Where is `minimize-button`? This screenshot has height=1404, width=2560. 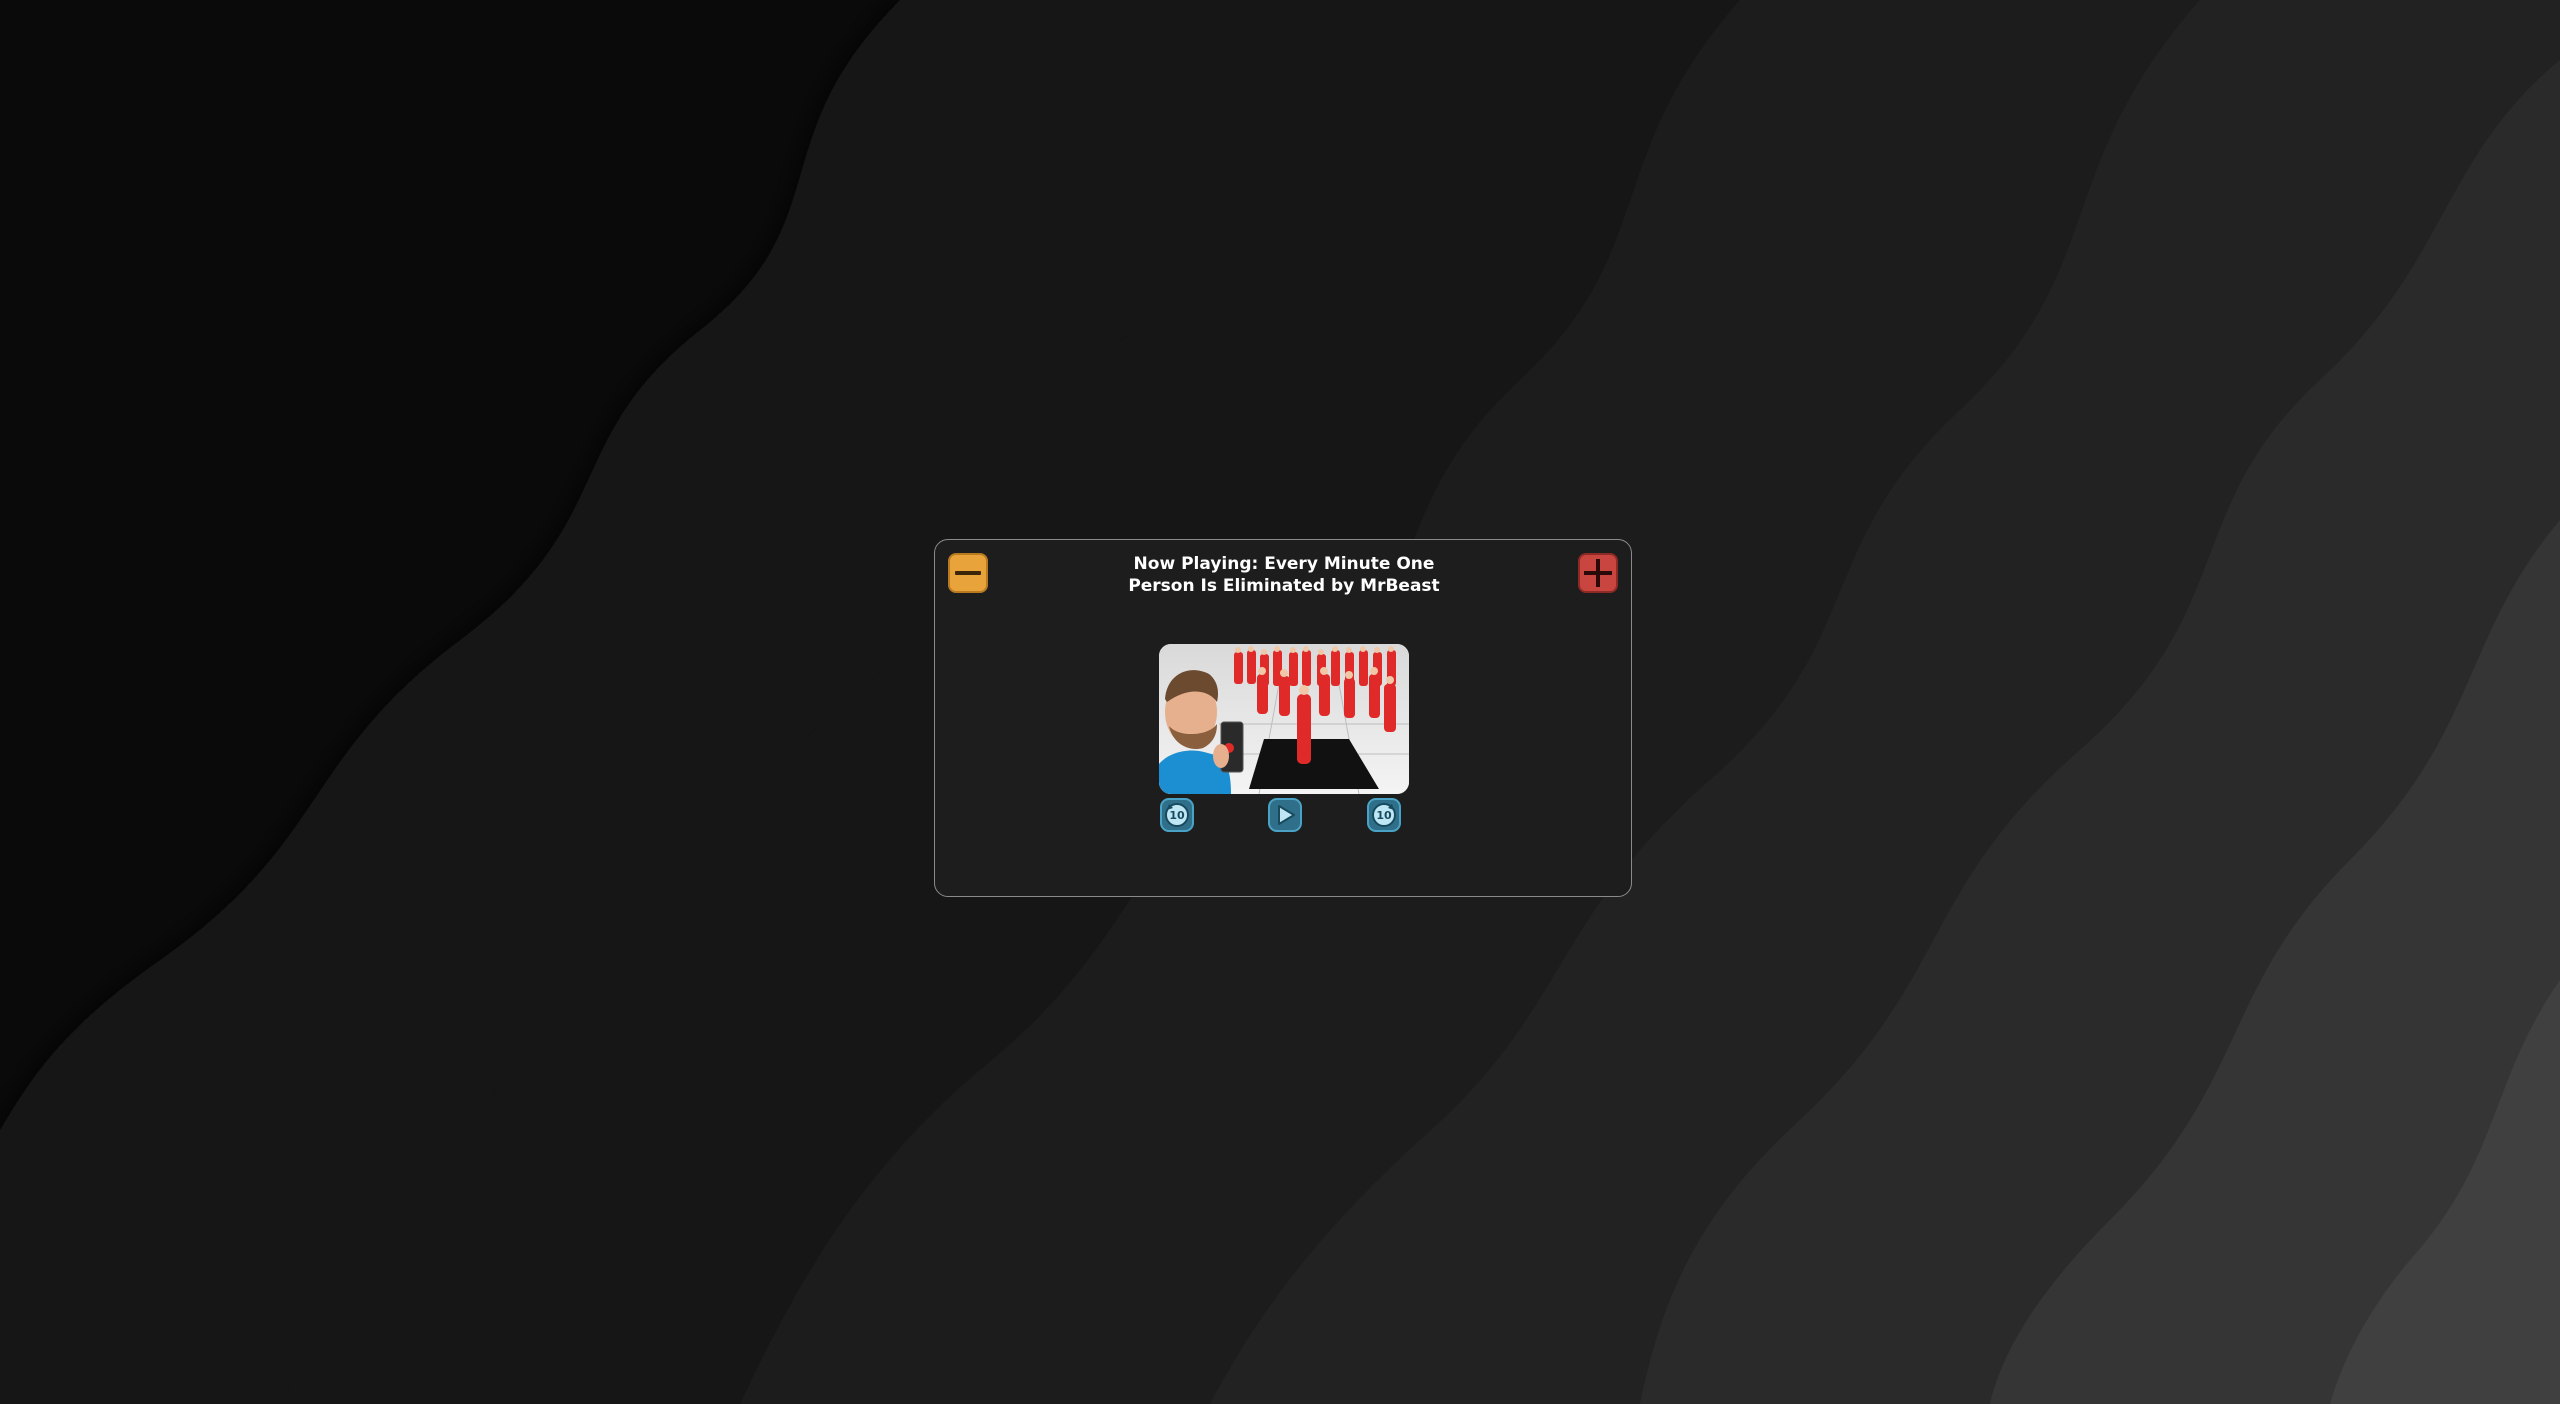
minimize-button is located at coordinates (968, 573).